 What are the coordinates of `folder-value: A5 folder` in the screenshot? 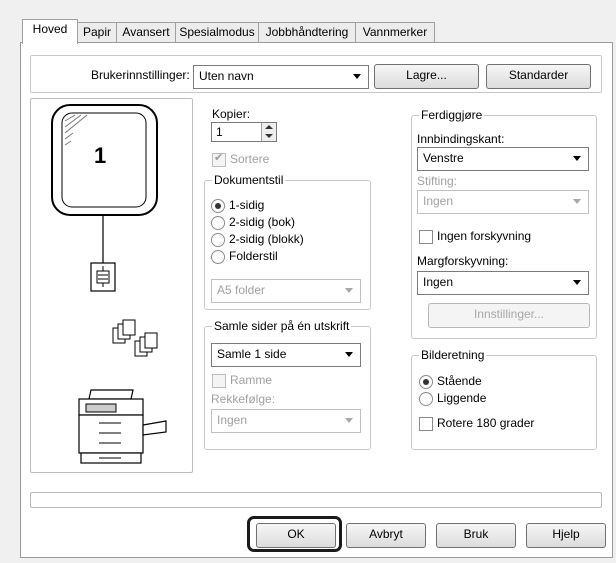 It's located at (241, 290).